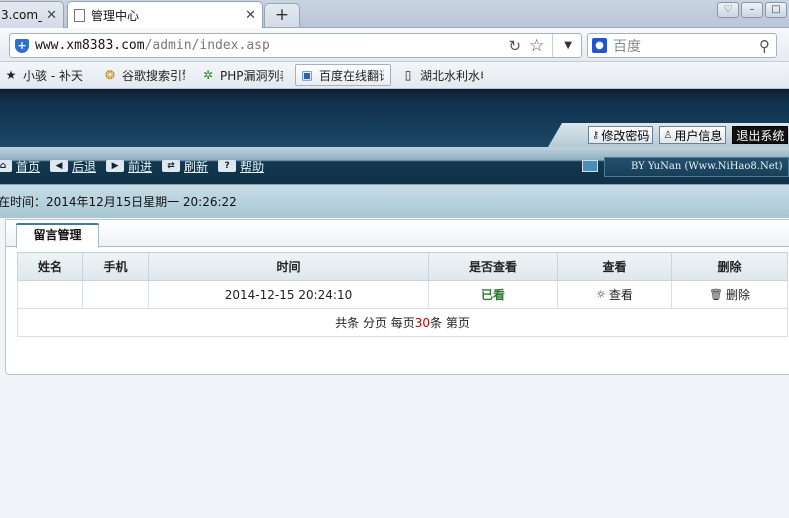 This screenshot has width=789, height=518. Describe the element at coordinates (553, 45) in the screenshot. I see `divider` at that location.